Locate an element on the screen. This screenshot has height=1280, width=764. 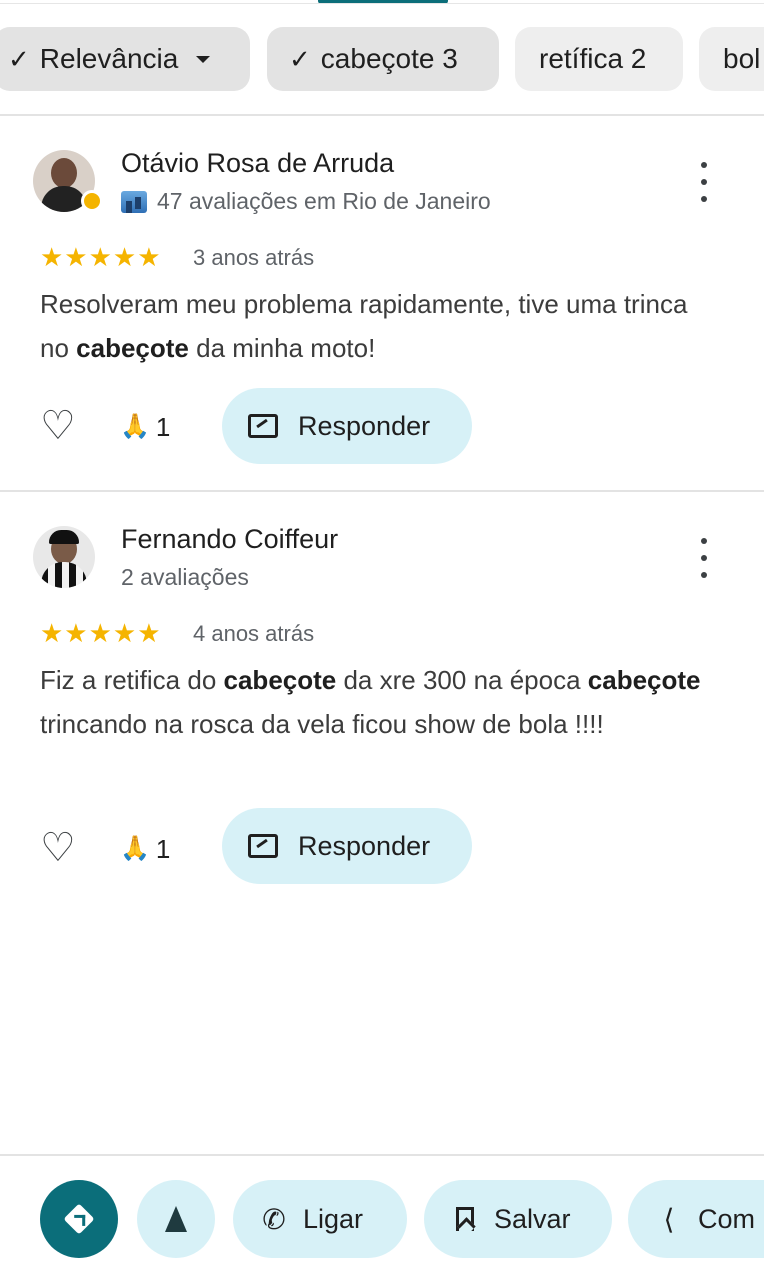
directions-icon is located at coordinates (79, 1219).